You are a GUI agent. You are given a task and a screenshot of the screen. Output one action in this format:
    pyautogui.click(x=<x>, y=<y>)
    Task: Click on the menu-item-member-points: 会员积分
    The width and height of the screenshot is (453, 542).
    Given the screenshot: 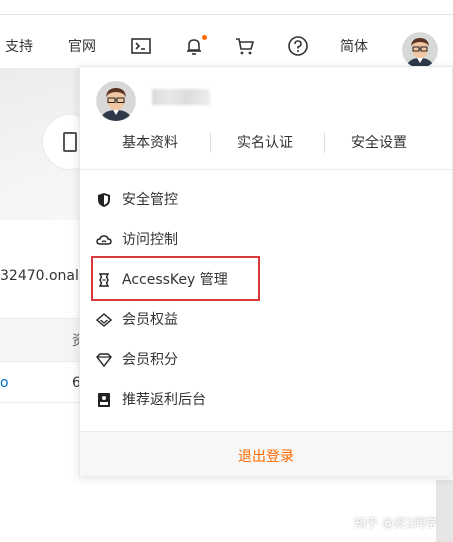 What is the action you would take?
    pyautogui.click(x=266, y=360)
    